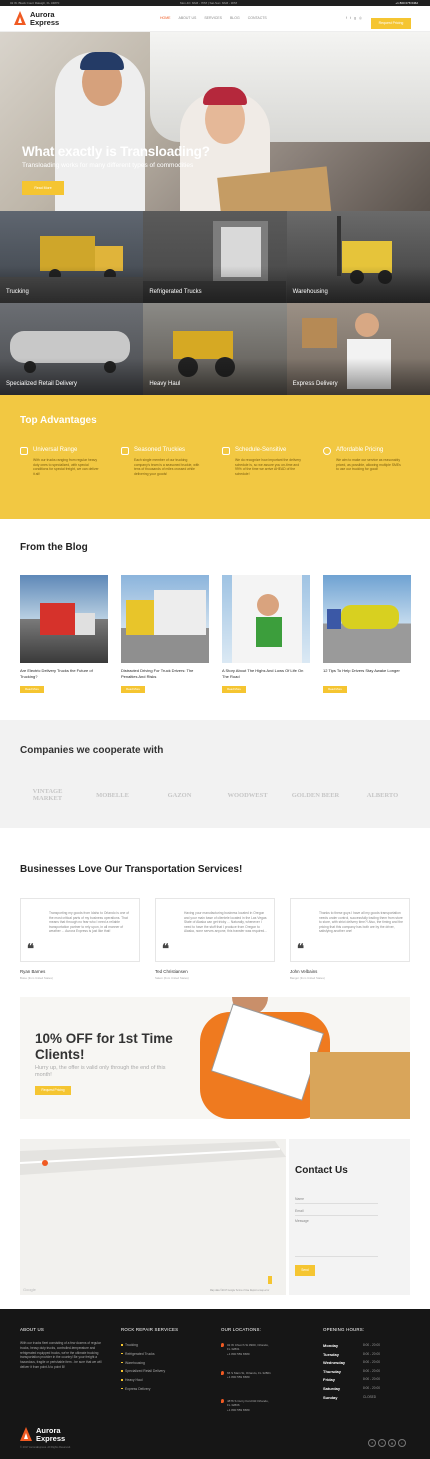  Describe the element at coordinates (334, 1363) in the screenshot. I see `hours-day: Wednesday` at that location.